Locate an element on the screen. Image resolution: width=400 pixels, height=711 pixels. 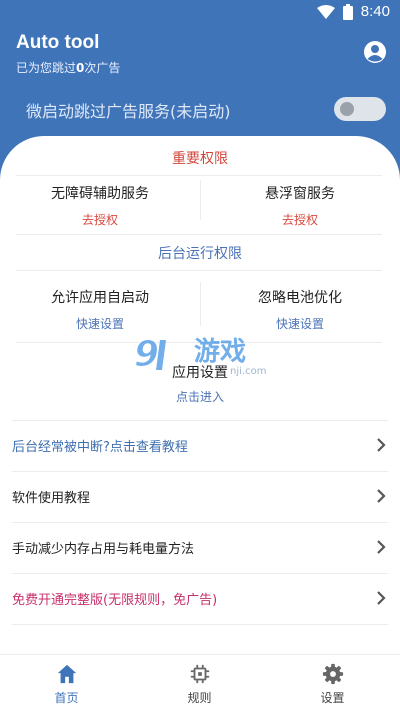
nav-settings: 设置 is located at coordinates (332, 683).